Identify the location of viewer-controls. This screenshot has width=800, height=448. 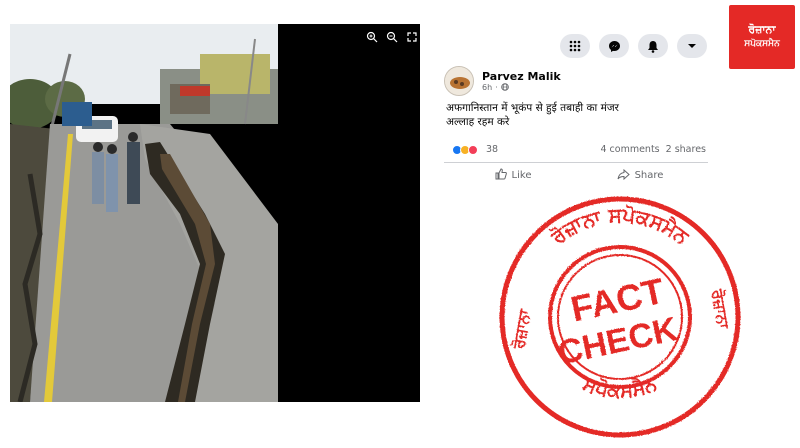
(392, 35).